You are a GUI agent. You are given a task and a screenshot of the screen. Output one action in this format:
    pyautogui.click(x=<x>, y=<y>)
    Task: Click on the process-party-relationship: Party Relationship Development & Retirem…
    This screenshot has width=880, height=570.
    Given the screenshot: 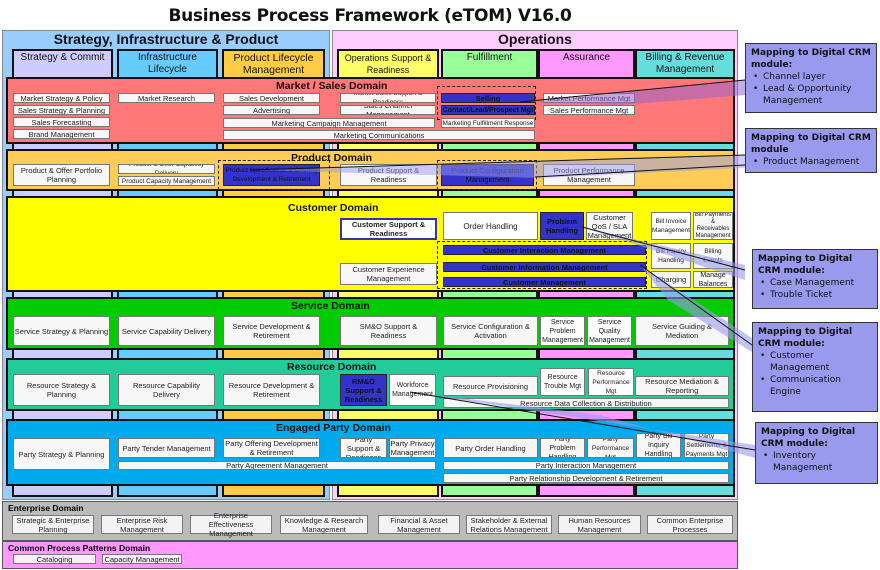 What is the action you would take?
    pyautogui.click(x=586, y=478)
    